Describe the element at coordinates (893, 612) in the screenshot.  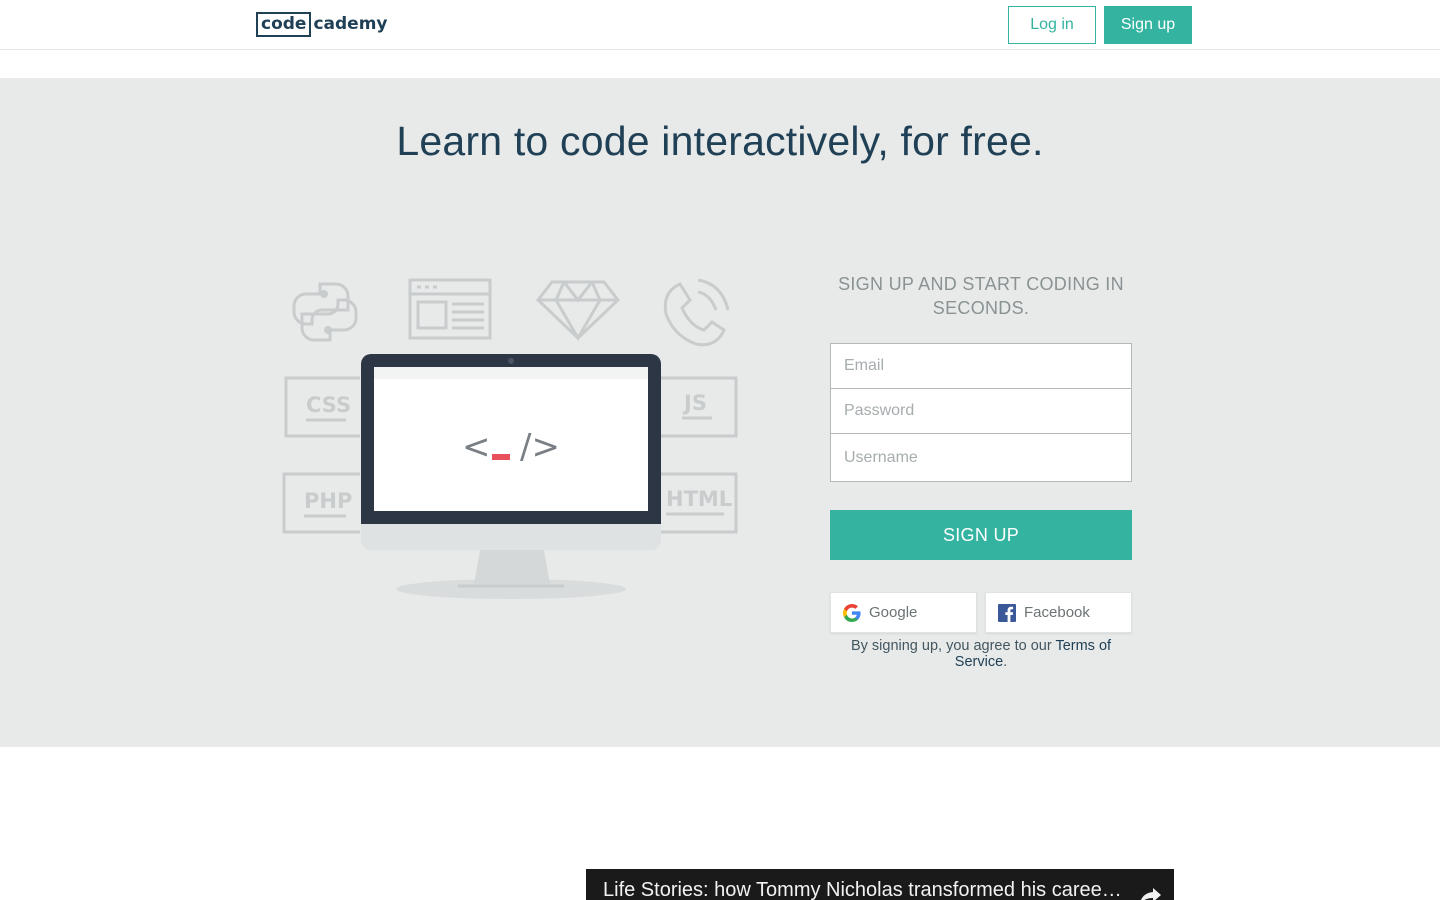
I see `google-label: Google` at that location.